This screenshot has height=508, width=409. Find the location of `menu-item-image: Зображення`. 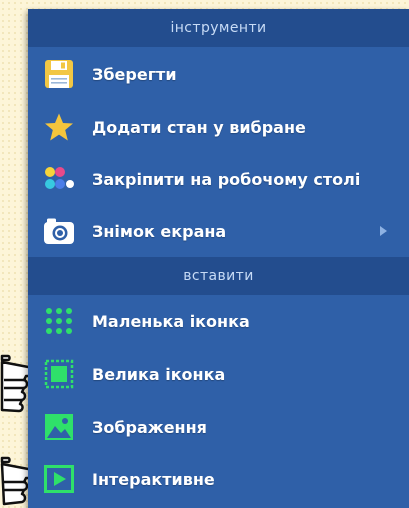

menu-item-image: Зображення is located at coordinates (218, 427).